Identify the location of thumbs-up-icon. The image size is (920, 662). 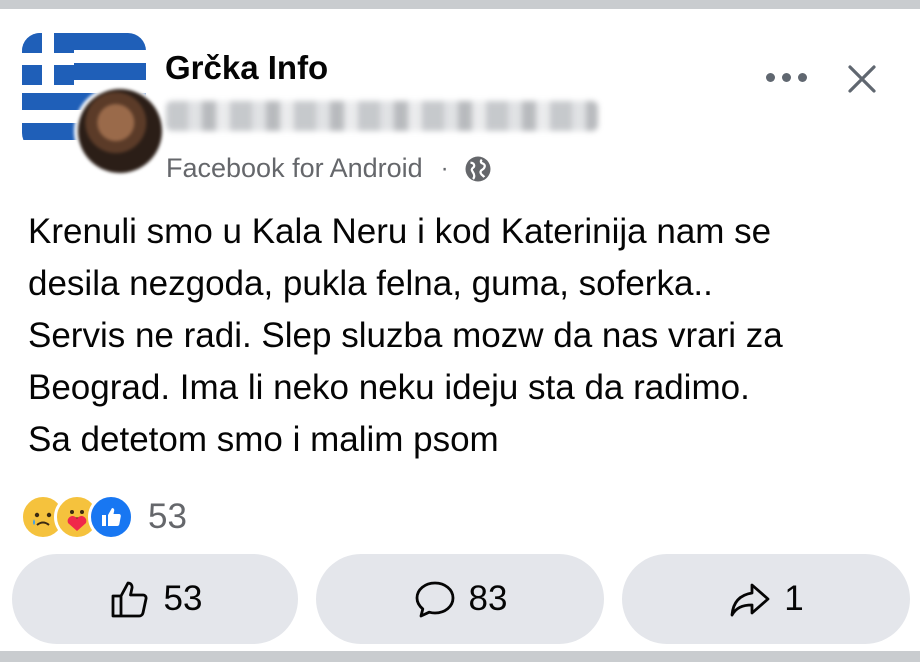
(129, 599).